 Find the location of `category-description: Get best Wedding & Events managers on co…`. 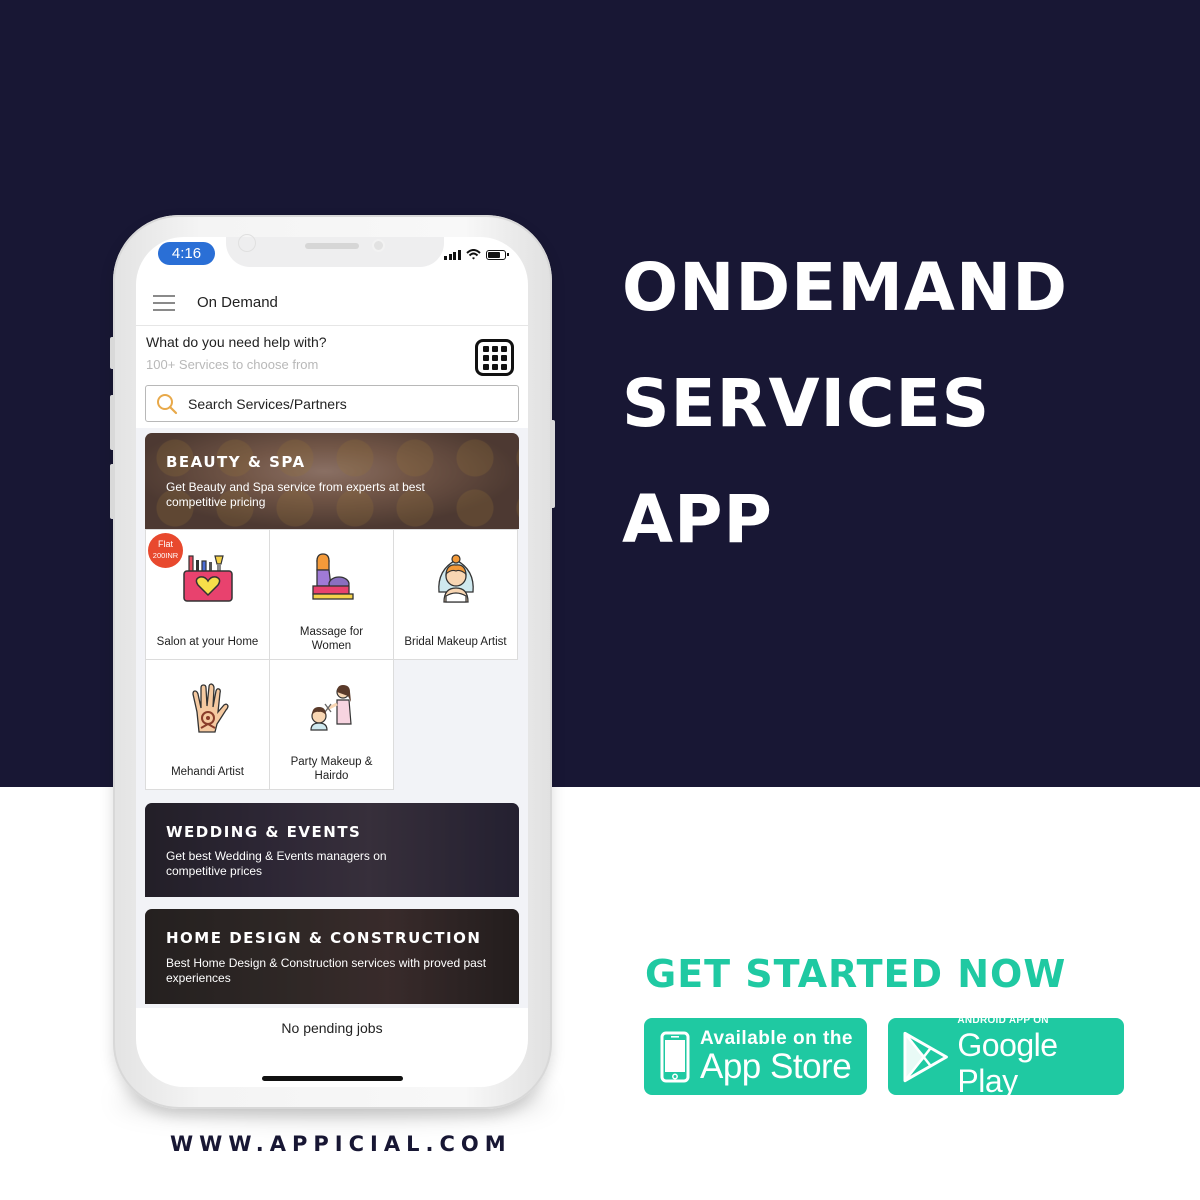

category-description: Get best Wedding & Events managers on co… is located at coordinates (276, 863).